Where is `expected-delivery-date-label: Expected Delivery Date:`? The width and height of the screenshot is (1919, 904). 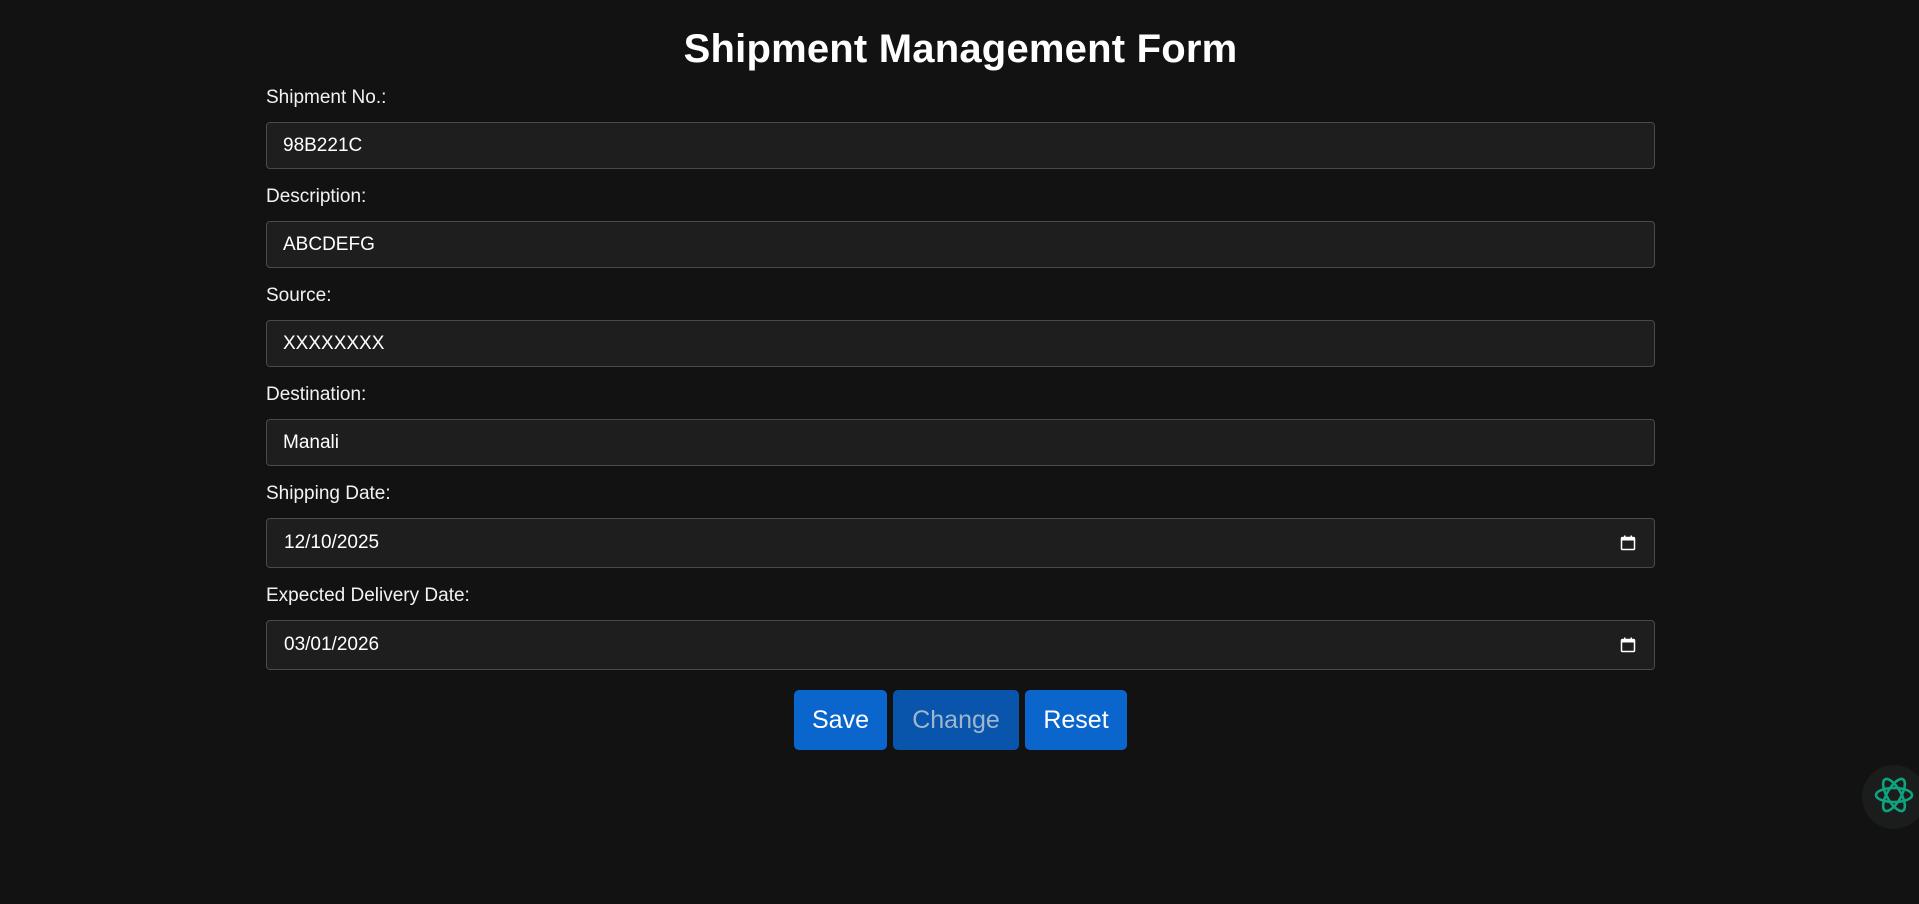
expected-delivery-date-label: Expected Delivery Date: is located at coordinates (368, 595).